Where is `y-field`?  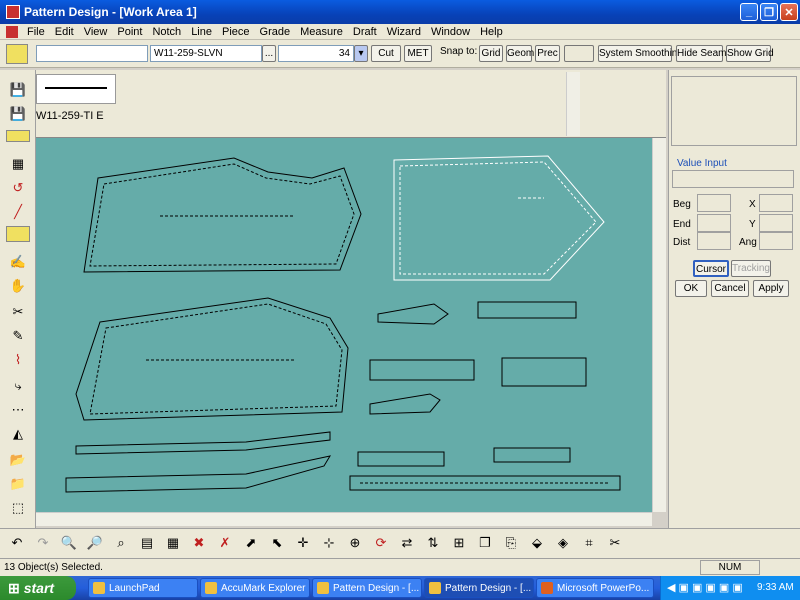 y-field is located at coordinates (776, 223).